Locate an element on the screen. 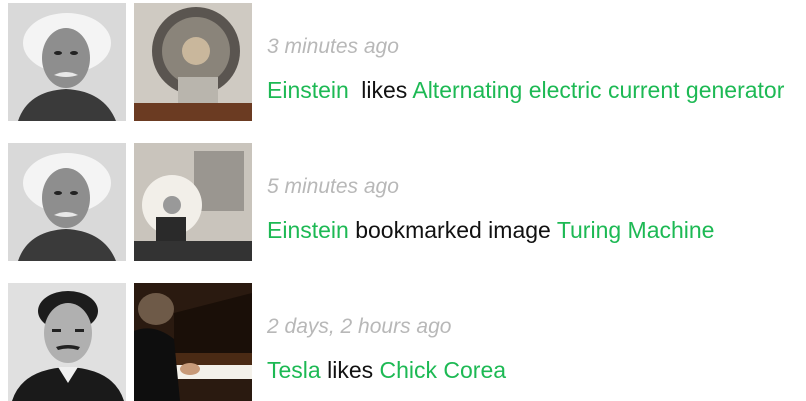 The height and width of the screenshot is (401, 806). activity-sentence: Einstein bookmarked image Turing Machine is located at coordinates (490, 230).